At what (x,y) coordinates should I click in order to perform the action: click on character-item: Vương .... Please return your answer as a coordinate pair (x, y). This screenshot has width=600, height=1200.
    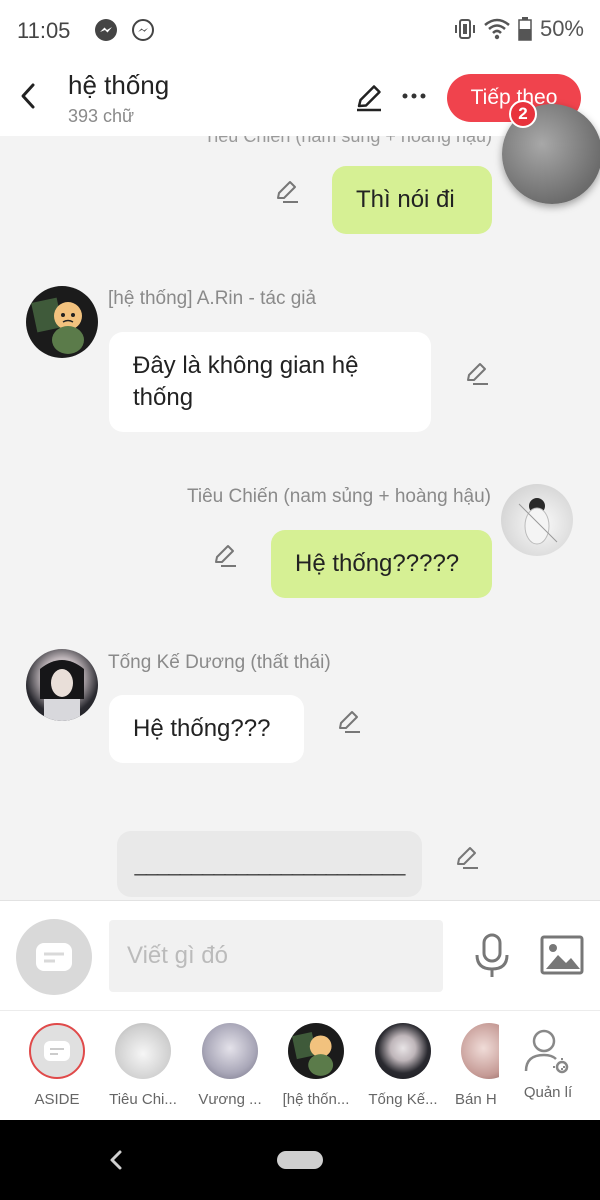
    Looking at the image, I should click on (230, 1065).